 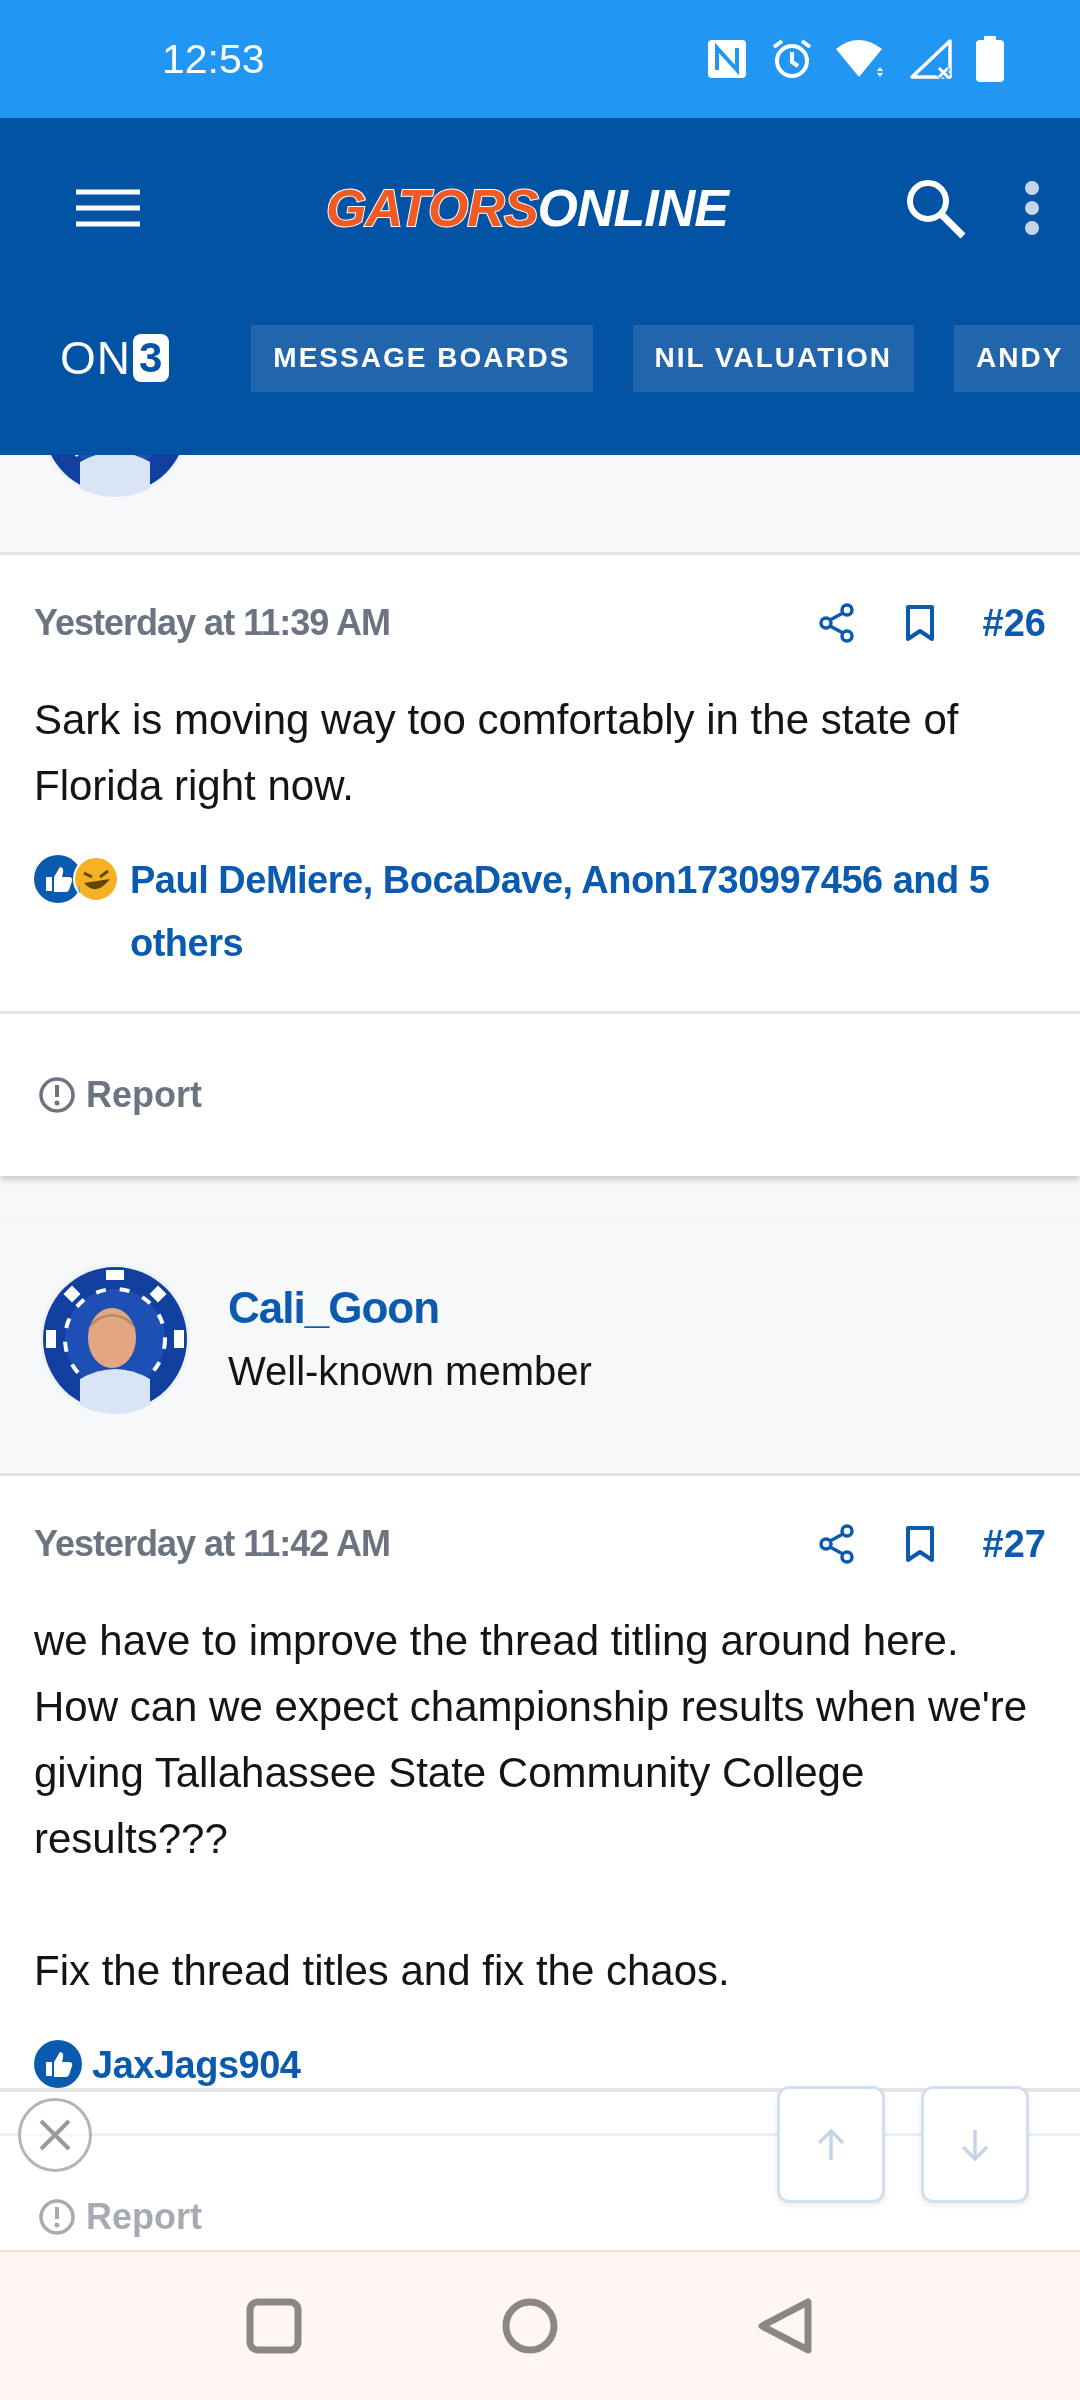 What do you see at coordinates (55, 2135) in the screenshot?
I see `close-icon` at bounding box center [55, 2135].